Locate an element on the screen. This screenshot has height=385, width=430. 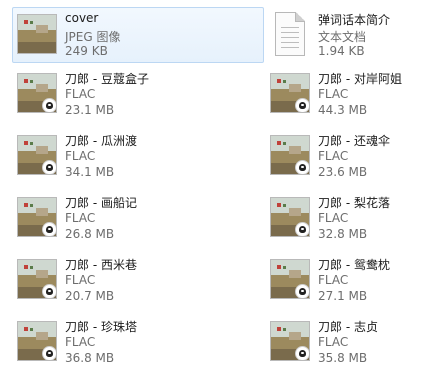
file-tile-cover: cover JPEG 图像 249 KB is located at coordinates (138, 35).